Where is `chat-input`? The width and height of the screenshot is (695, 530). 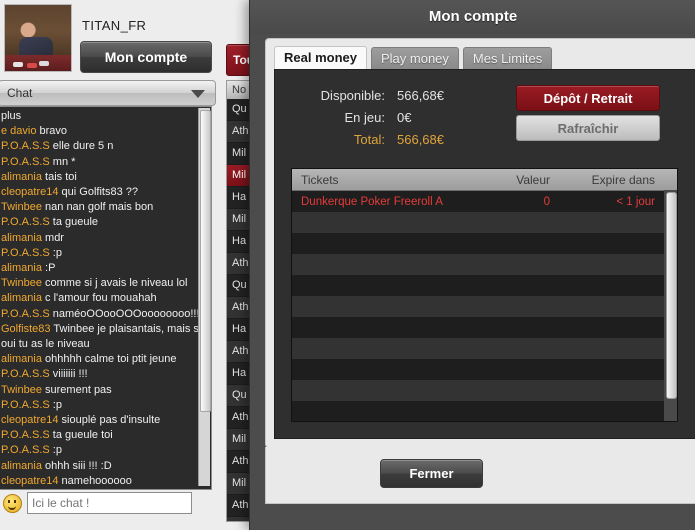
chat-input is located at coordinates (109, 503).